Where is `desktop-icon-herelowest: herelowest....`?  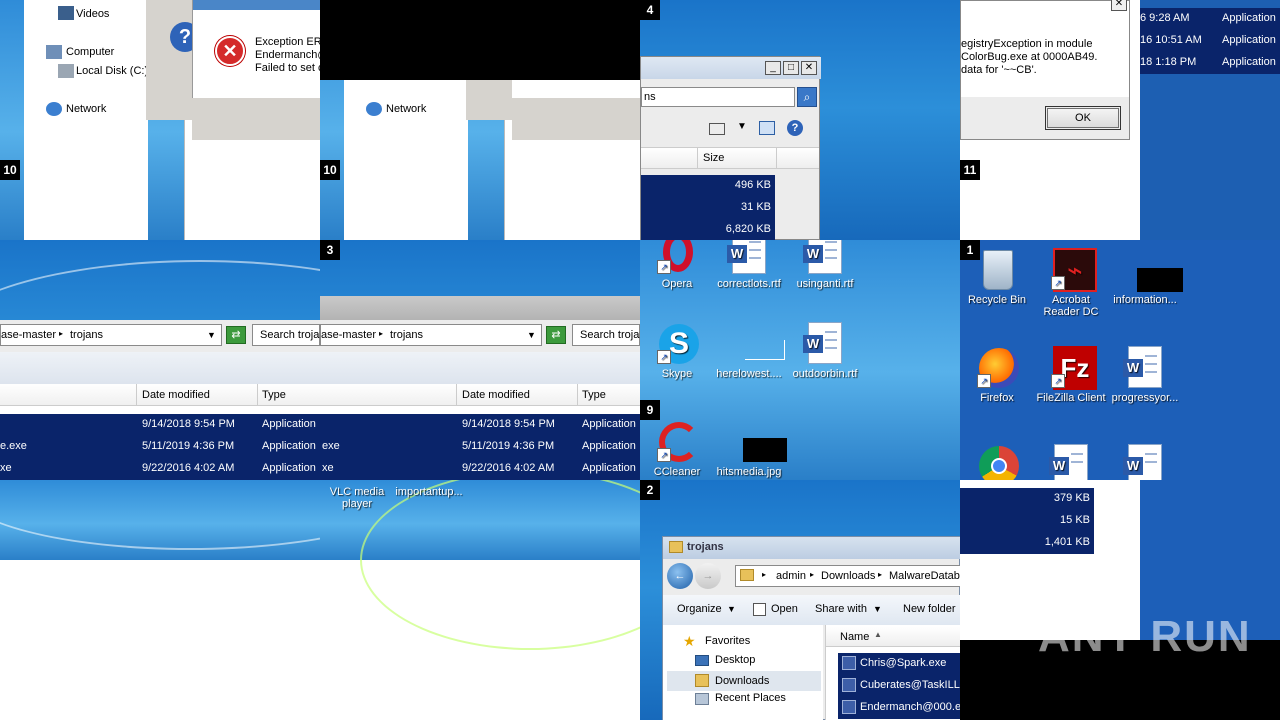 desktop-icon-herelowest: herelowest.... is located at coordinates (749, 351).